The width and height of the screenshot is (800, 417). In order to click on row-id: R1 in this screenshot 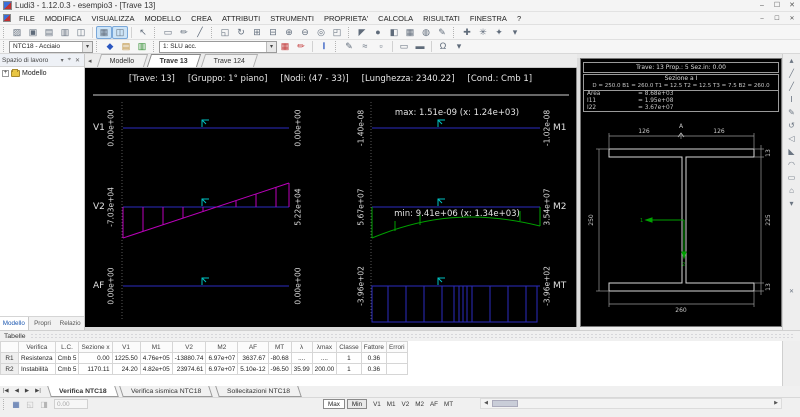, I will do `click(9, 358)`.